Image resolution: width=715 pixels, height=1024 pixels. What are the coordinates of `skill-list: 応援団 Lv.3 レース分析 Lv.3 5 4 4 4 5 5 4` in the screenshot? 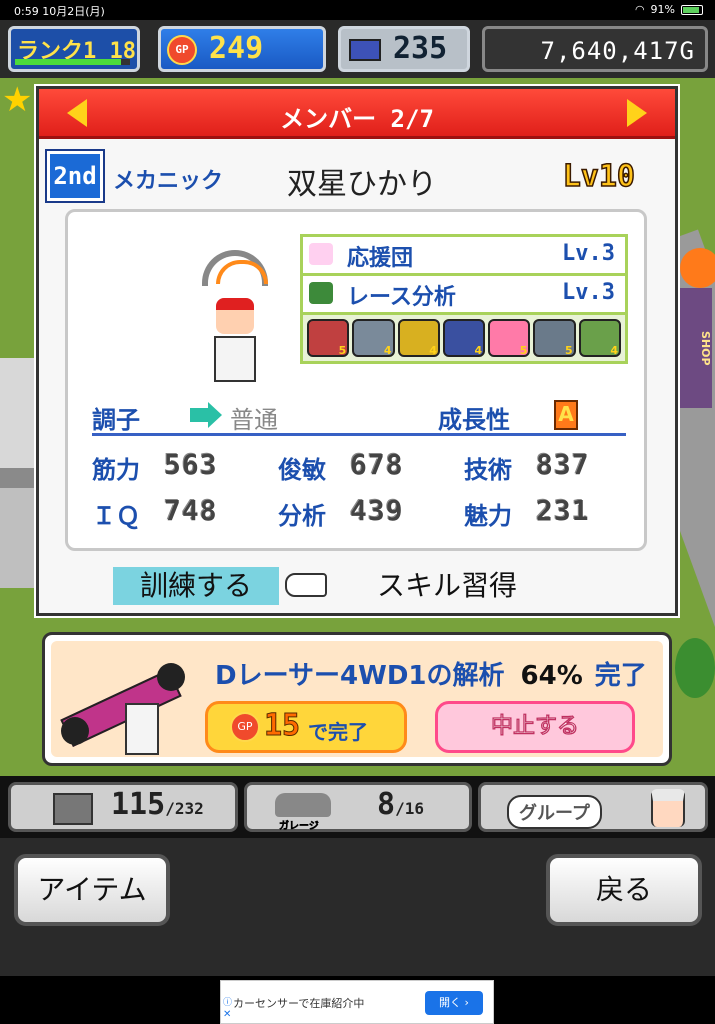 It's located at (464, 299).